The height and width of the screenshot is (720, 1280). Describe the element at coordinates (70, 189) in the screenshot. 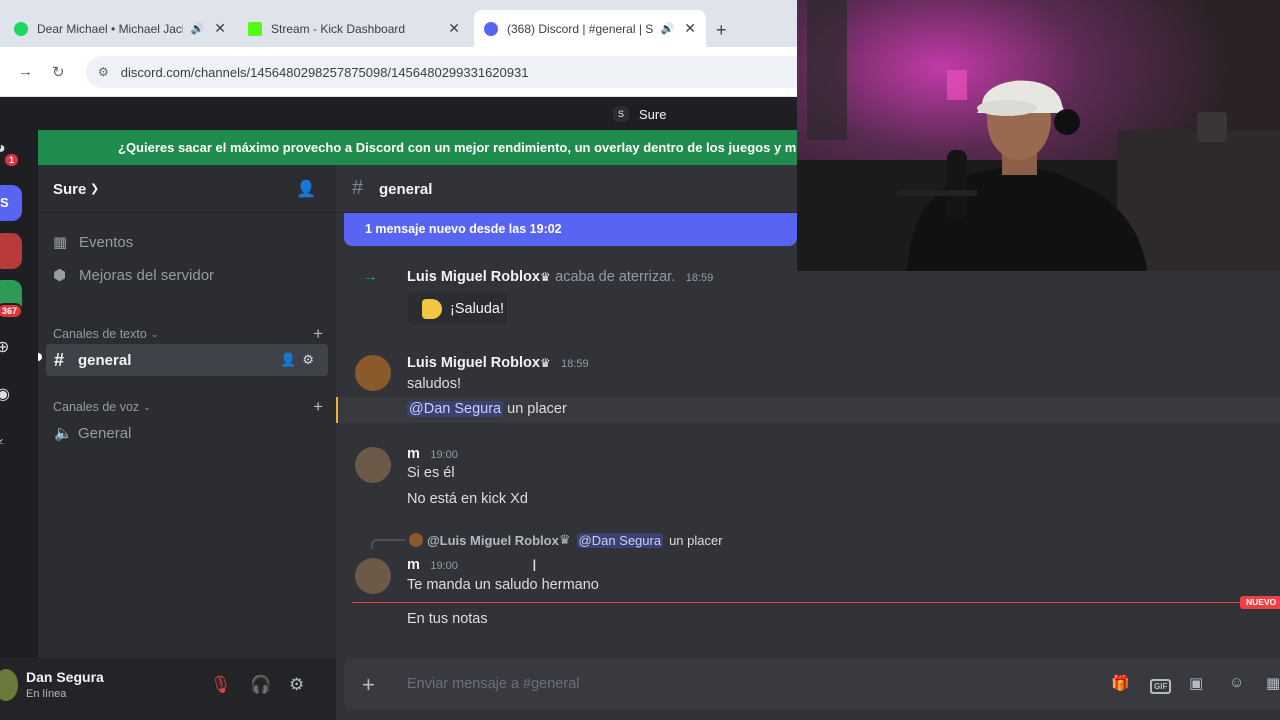

I see `server-name: Sure` at that location.